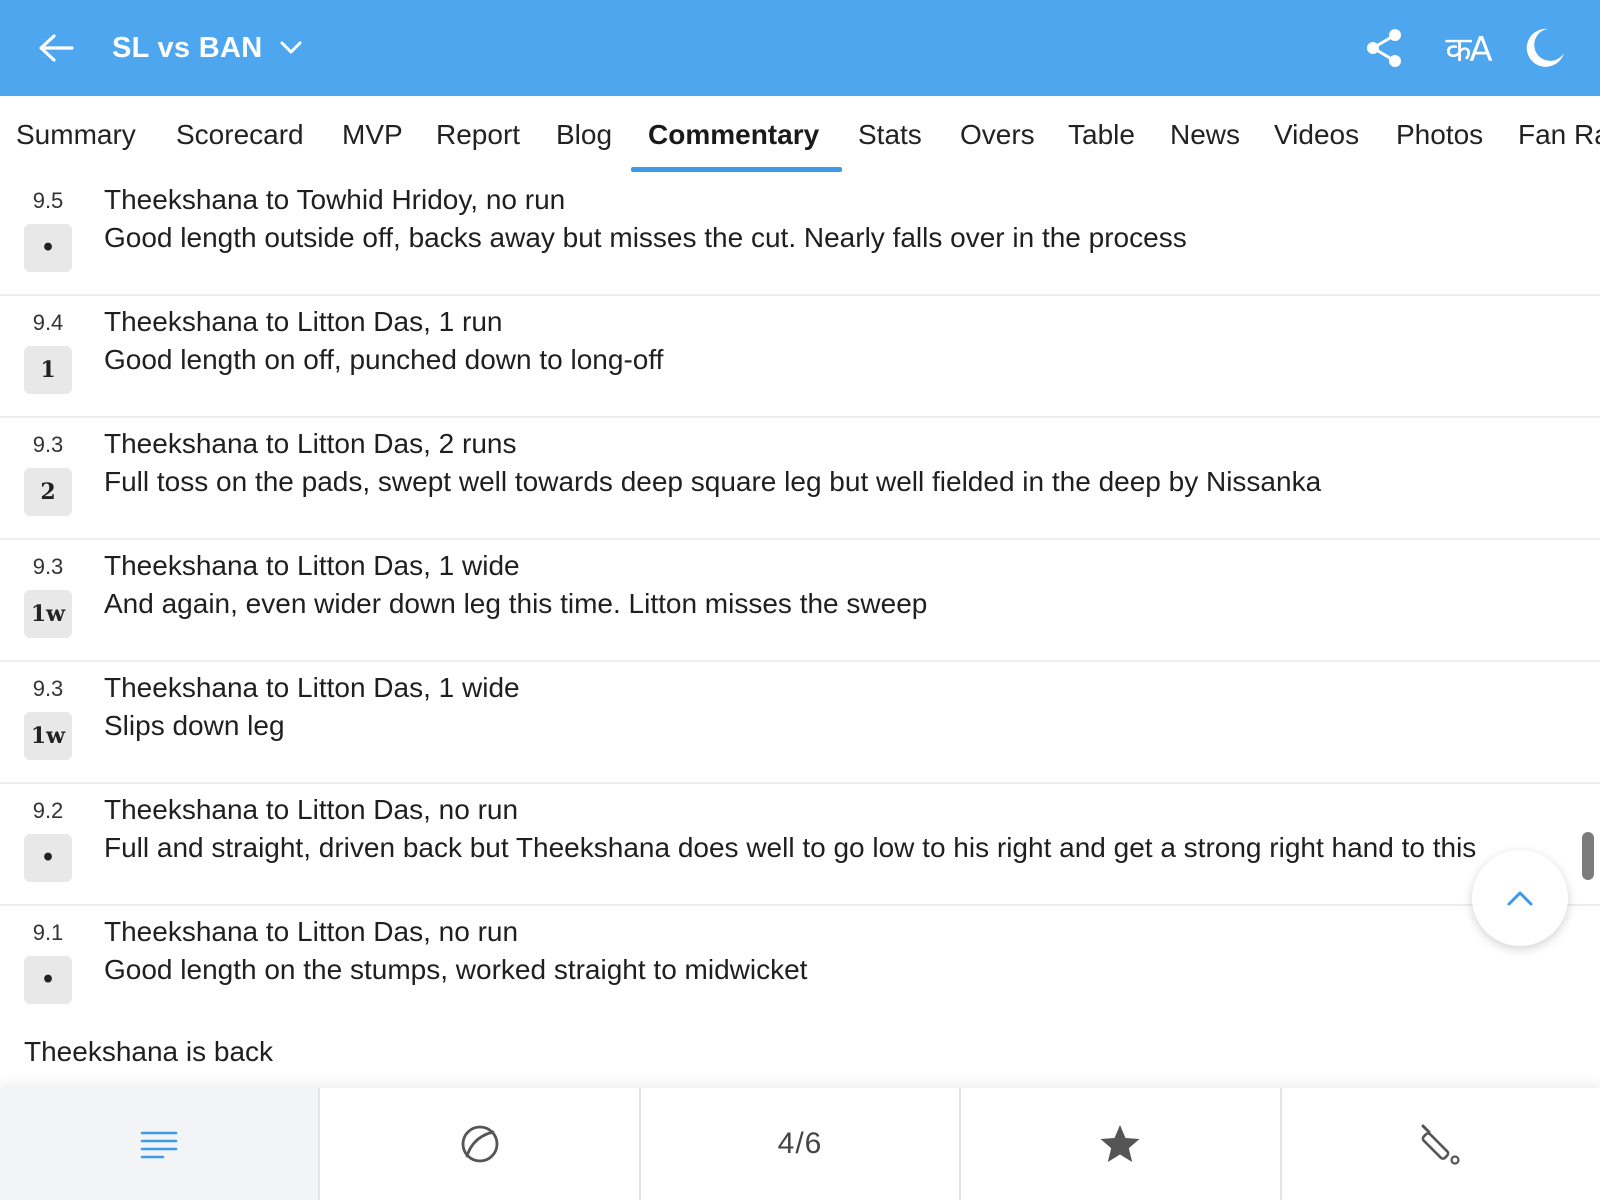 This screenshot has width=1600, height=1200. I want to click on app-header: SL vs BAN कA, so click(800, 48).